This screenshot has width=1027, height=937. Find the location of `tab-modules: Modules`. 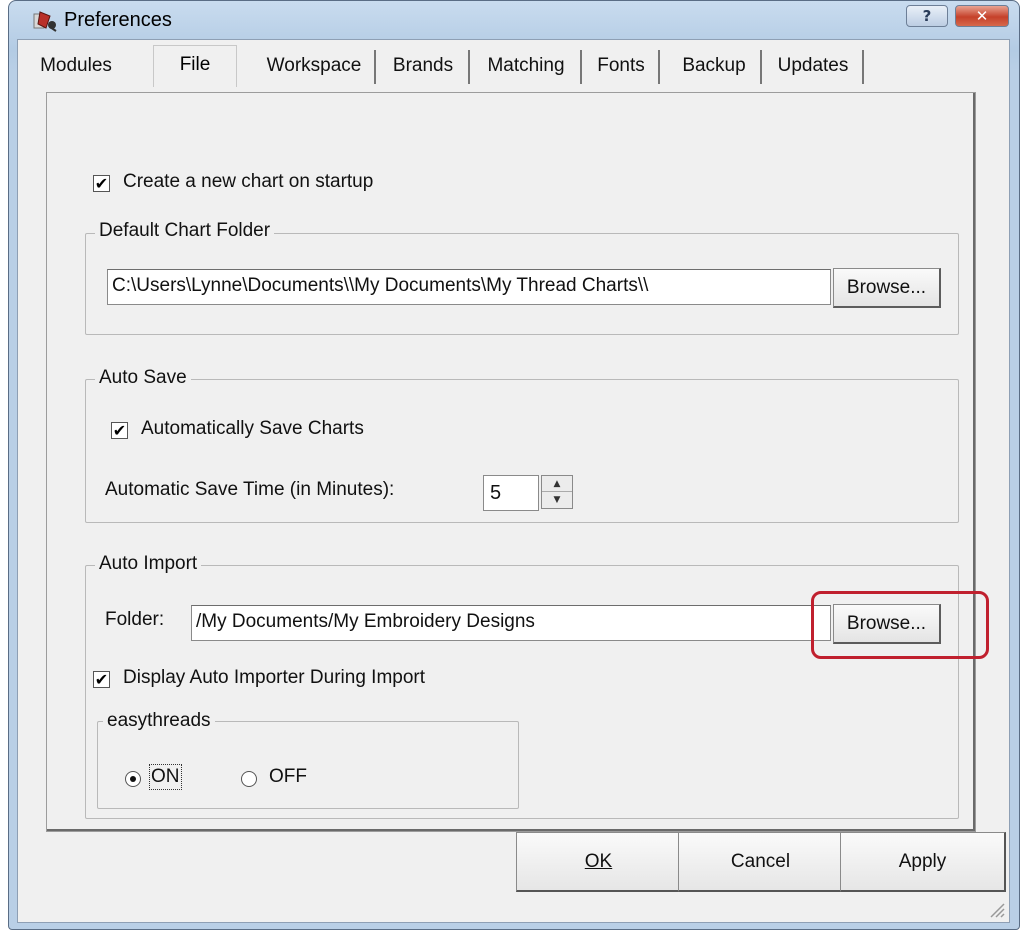

tab-modules: Modules is located at coordinates (76, 67).